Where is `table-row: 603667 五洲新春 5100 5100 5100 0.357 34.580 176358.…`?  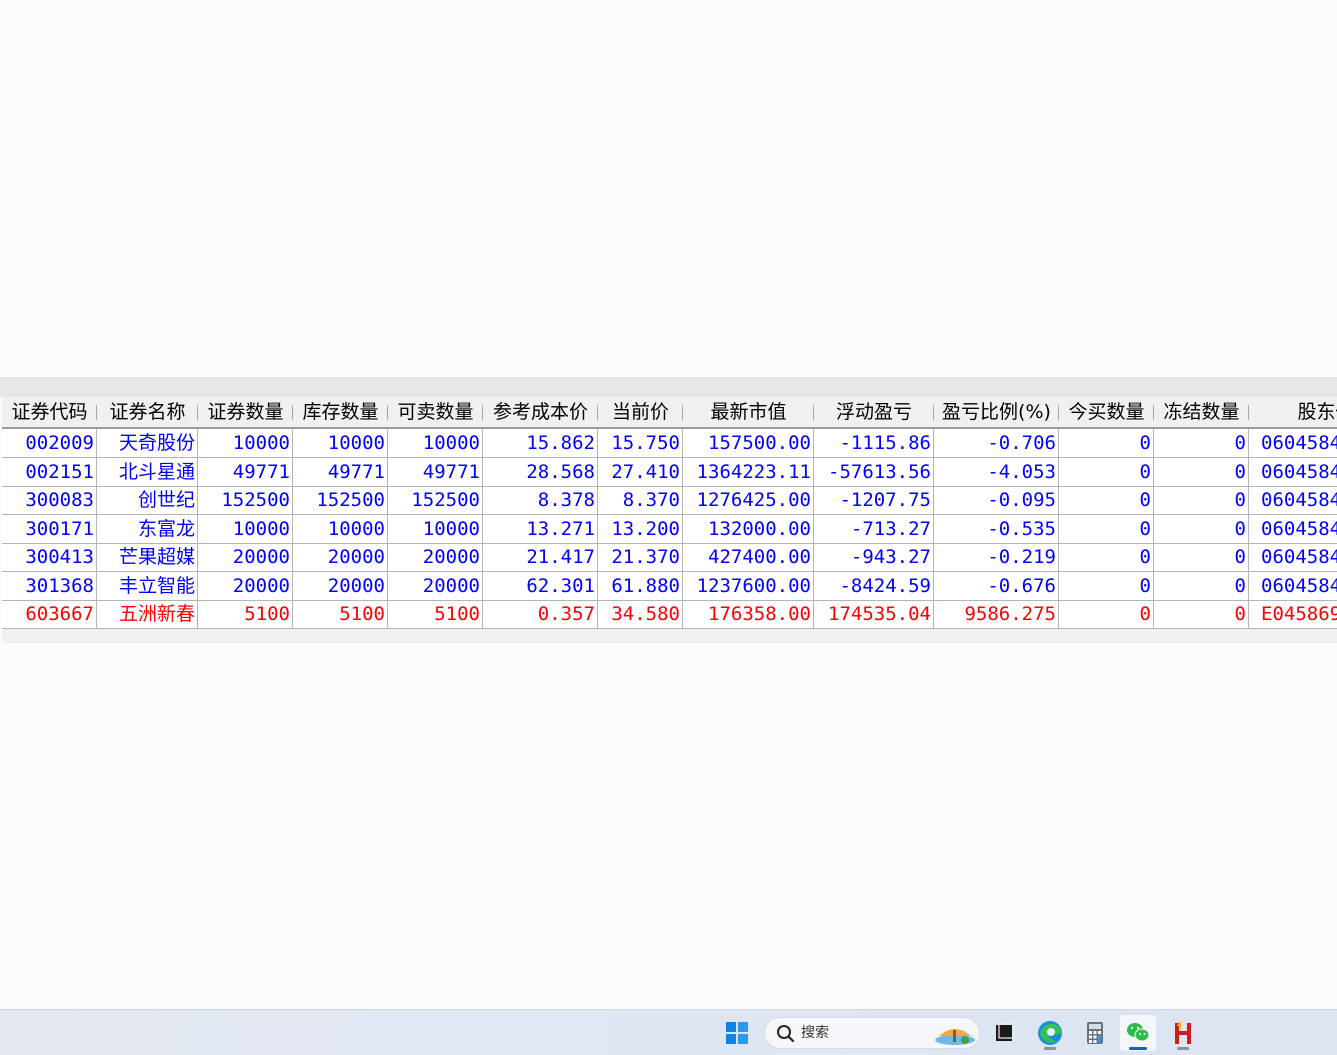
table-row: 603667 五洲新春 5100 5100 5100 0.357 34.580 176358.… is located at coordinates (669, 614).